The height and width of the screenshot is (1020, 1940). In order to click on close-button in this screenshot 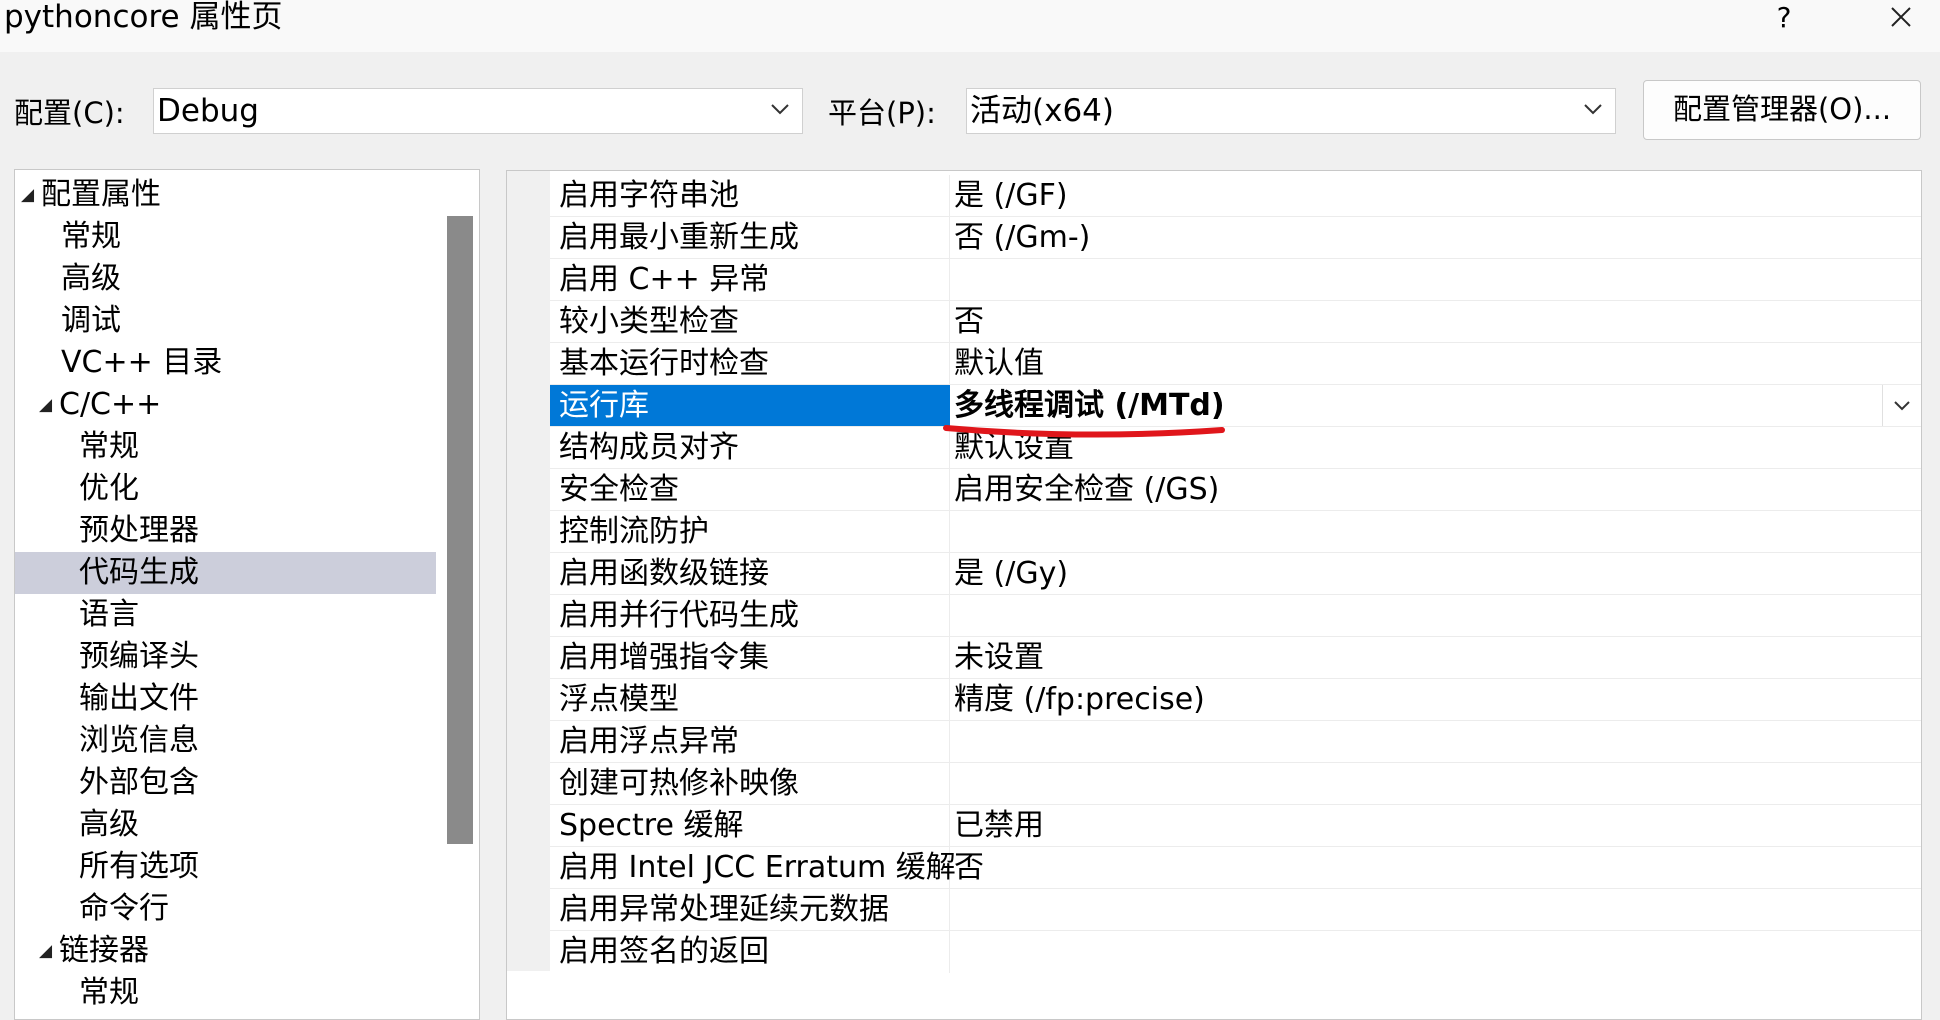, I will do `click(1901, 18)`.